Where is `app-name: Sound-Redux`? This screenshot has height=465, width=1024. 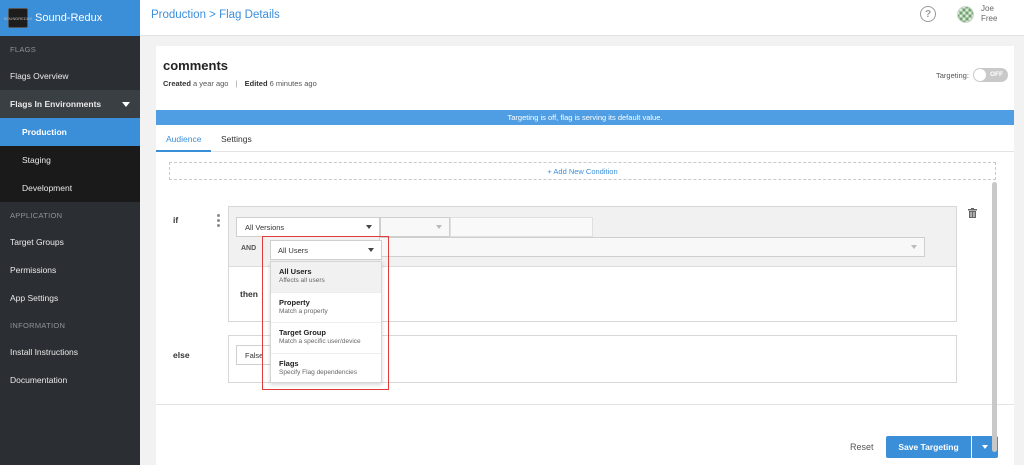
app-name: Sound-Redux is located at coordinates (69, 18).